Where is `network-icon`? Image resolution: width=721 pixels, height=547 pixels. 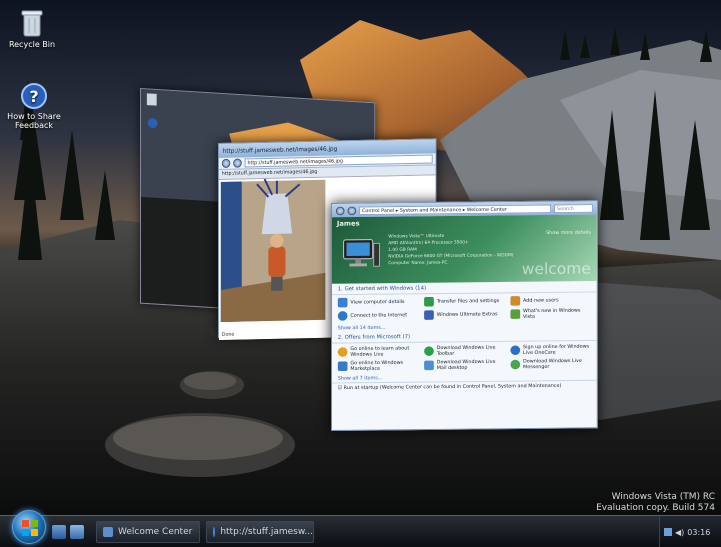
network-icon is located at coordinates (668, 532).